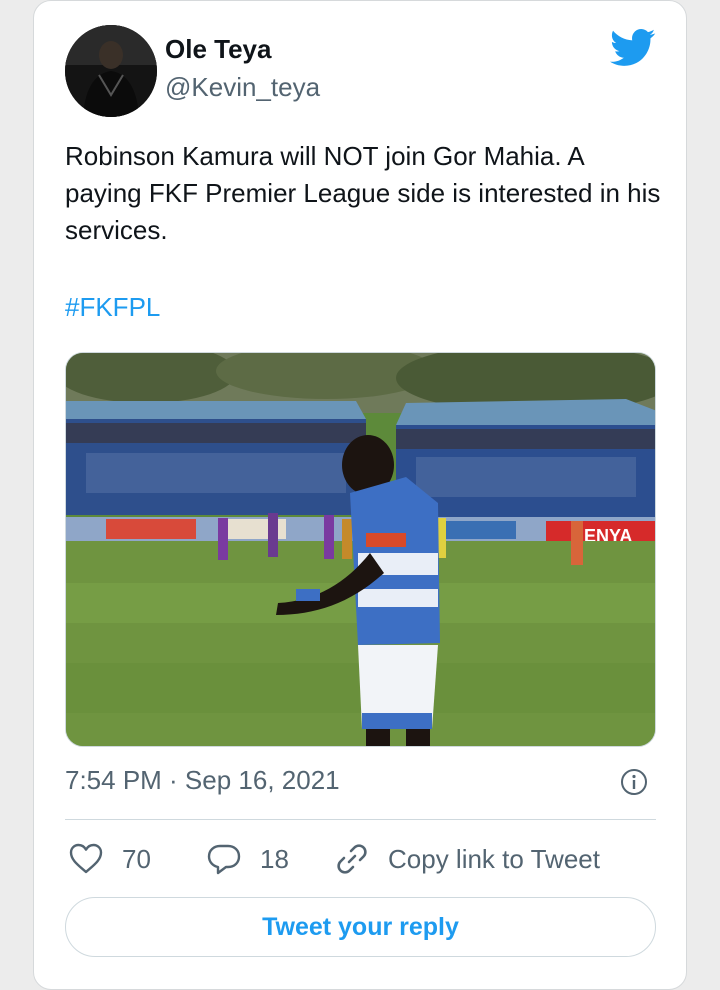 This screenshot has width=720, height=990. What do you see at coordinates (109, 859) in the screenshot?
I see `like-button: 70` at bounding box center [109, 859].